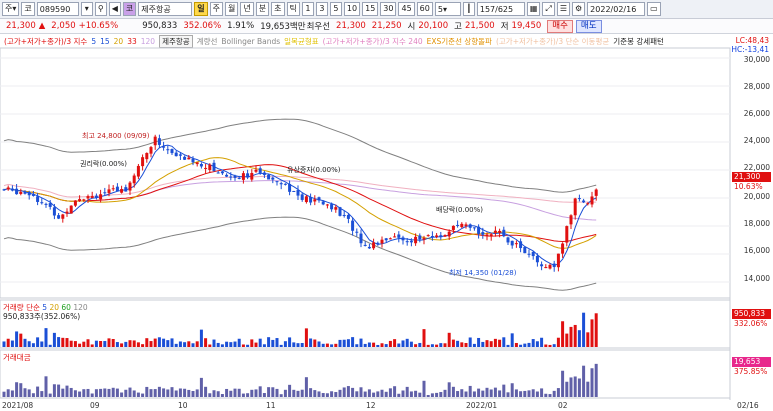  Describe the element at coordinates (751, 177) in the screenshot. I see `current-price-tag: 21,300` at that location.